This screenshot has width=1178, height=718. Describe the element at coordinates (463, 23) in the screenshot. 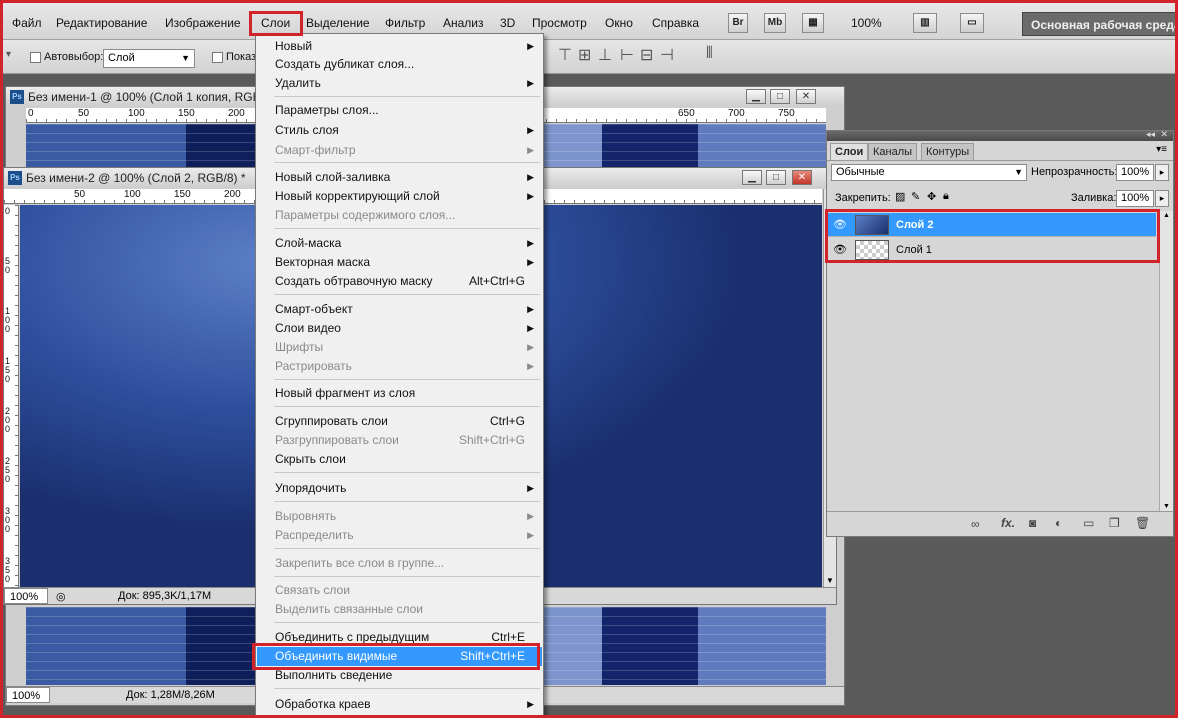

I see `menu-analysis: Анализ` at that location.